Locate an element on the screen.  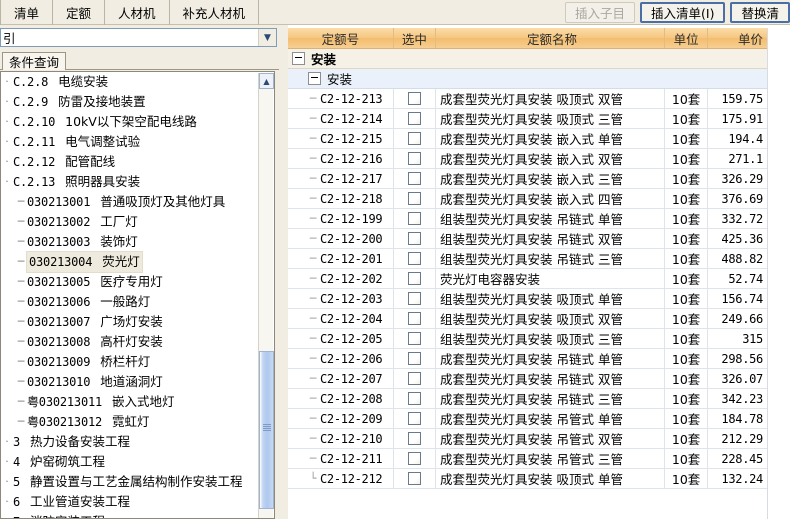
tab-qingdan: 清单 is located at coordinates (27, 12).